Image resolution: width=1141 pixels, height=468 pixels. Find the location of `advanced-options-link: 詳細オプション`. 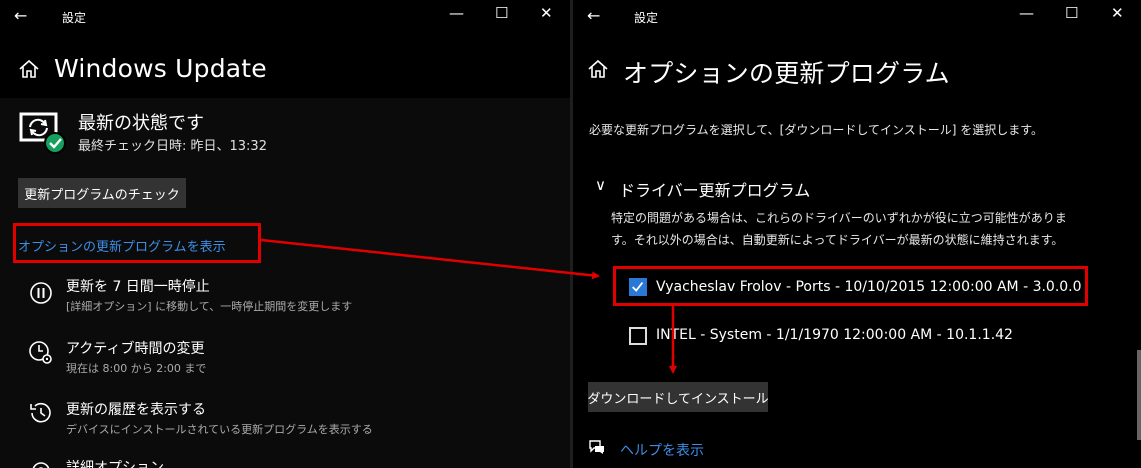

advanced-options-link: 詳細オプション is located at coordinates (115, 462).